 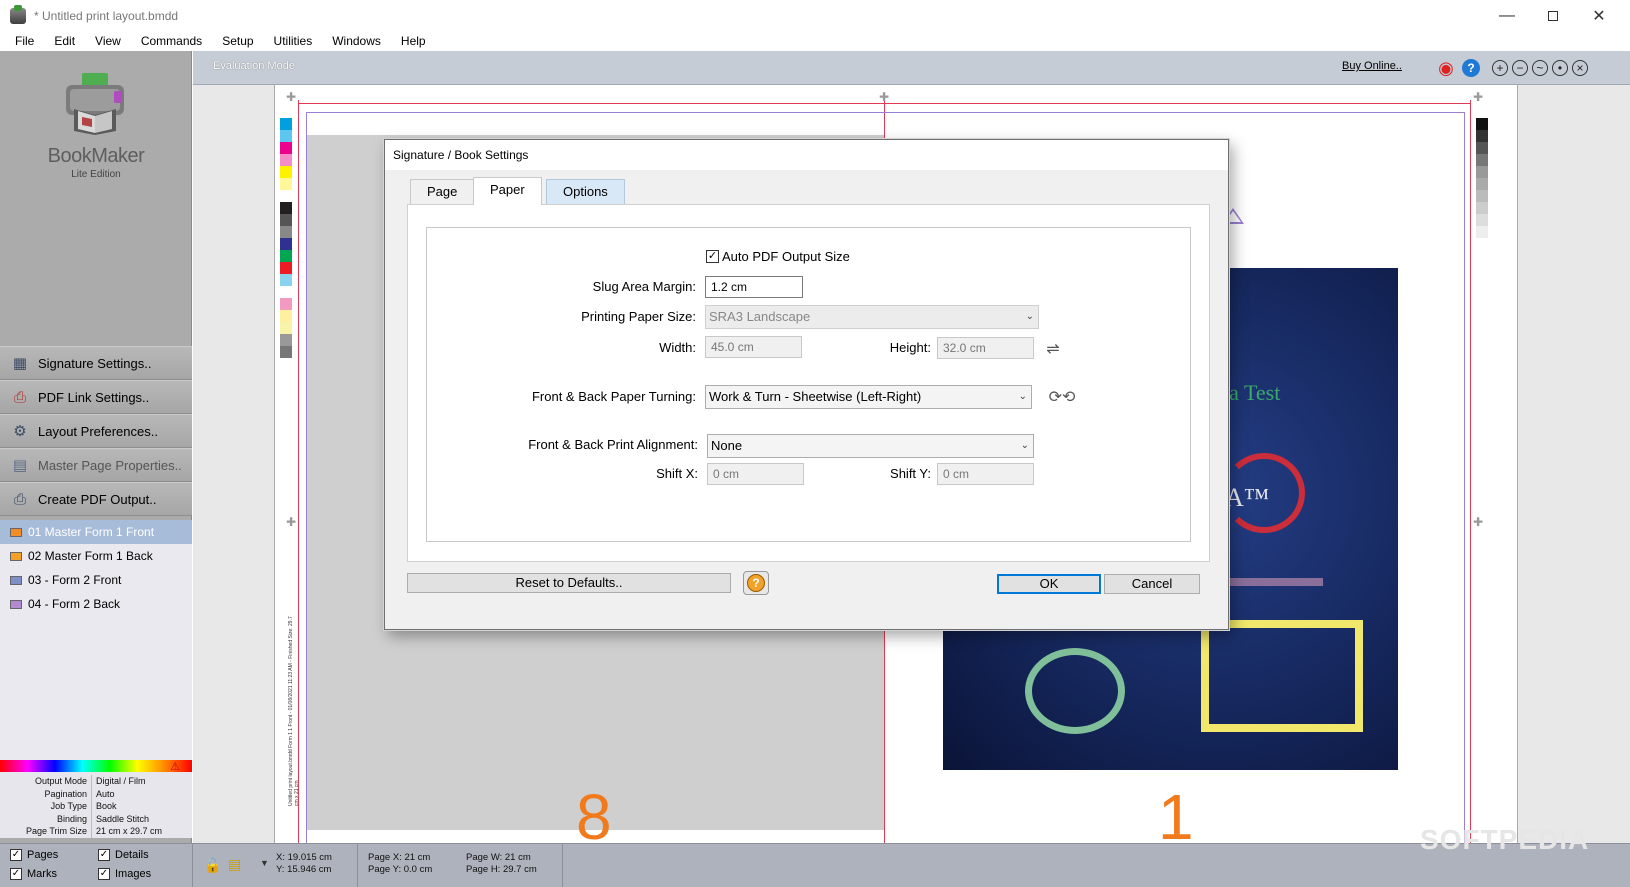 I want to click on menu-windows: Windows, so click(x=356, y=41).